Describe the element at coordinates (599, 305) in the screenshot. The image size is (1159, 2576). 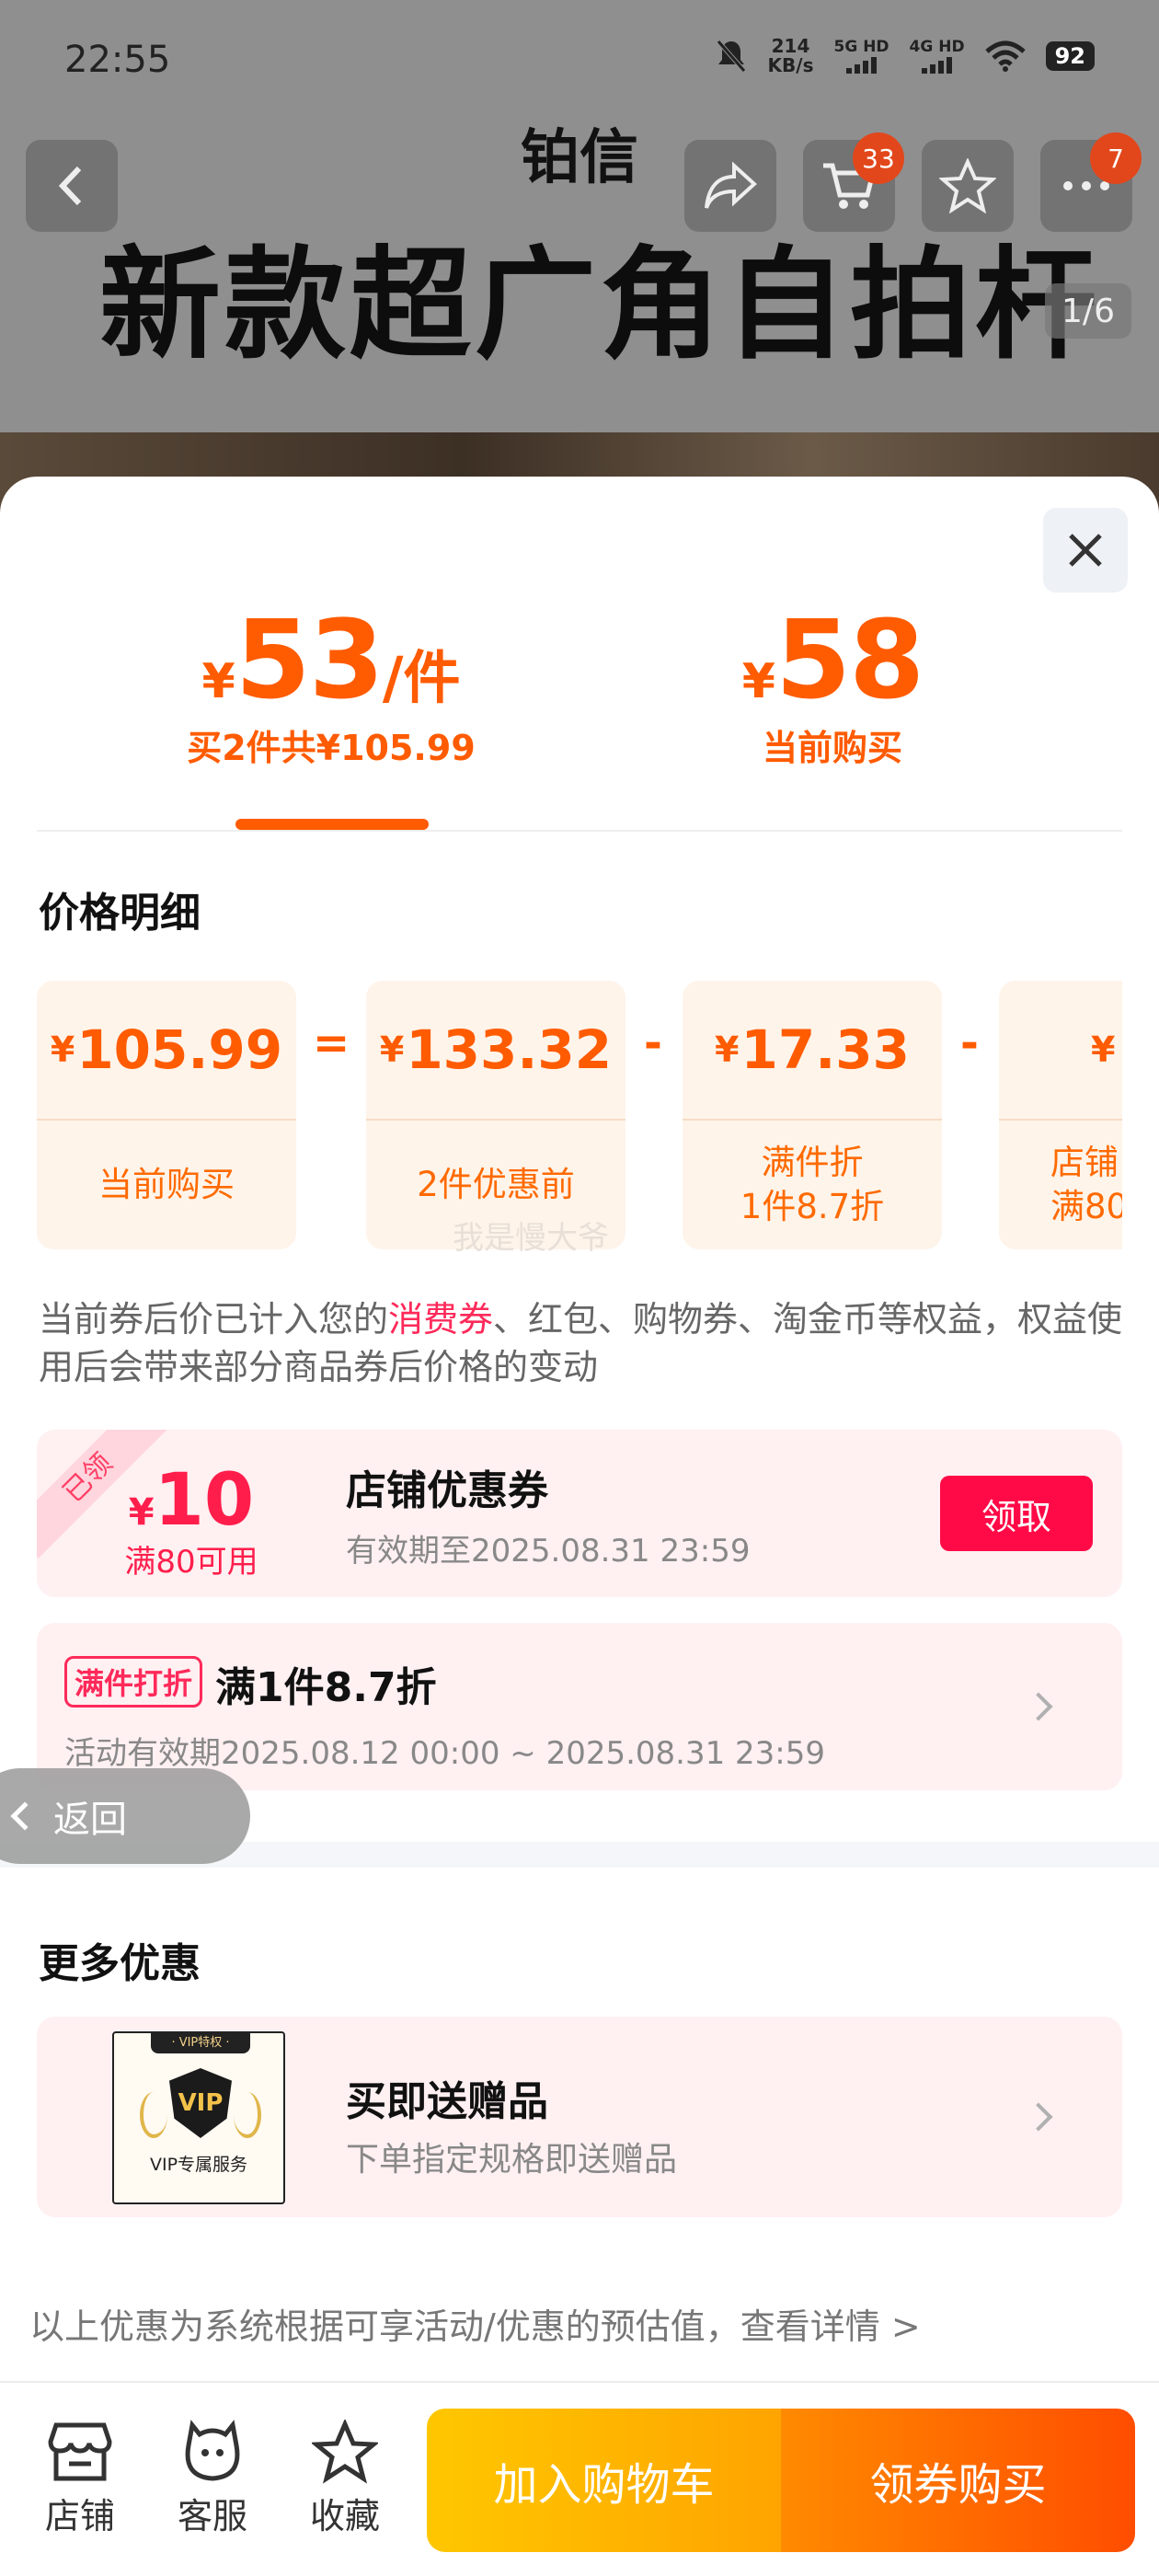
I see `product-headline: 新款超广角自拍杆` at that location.